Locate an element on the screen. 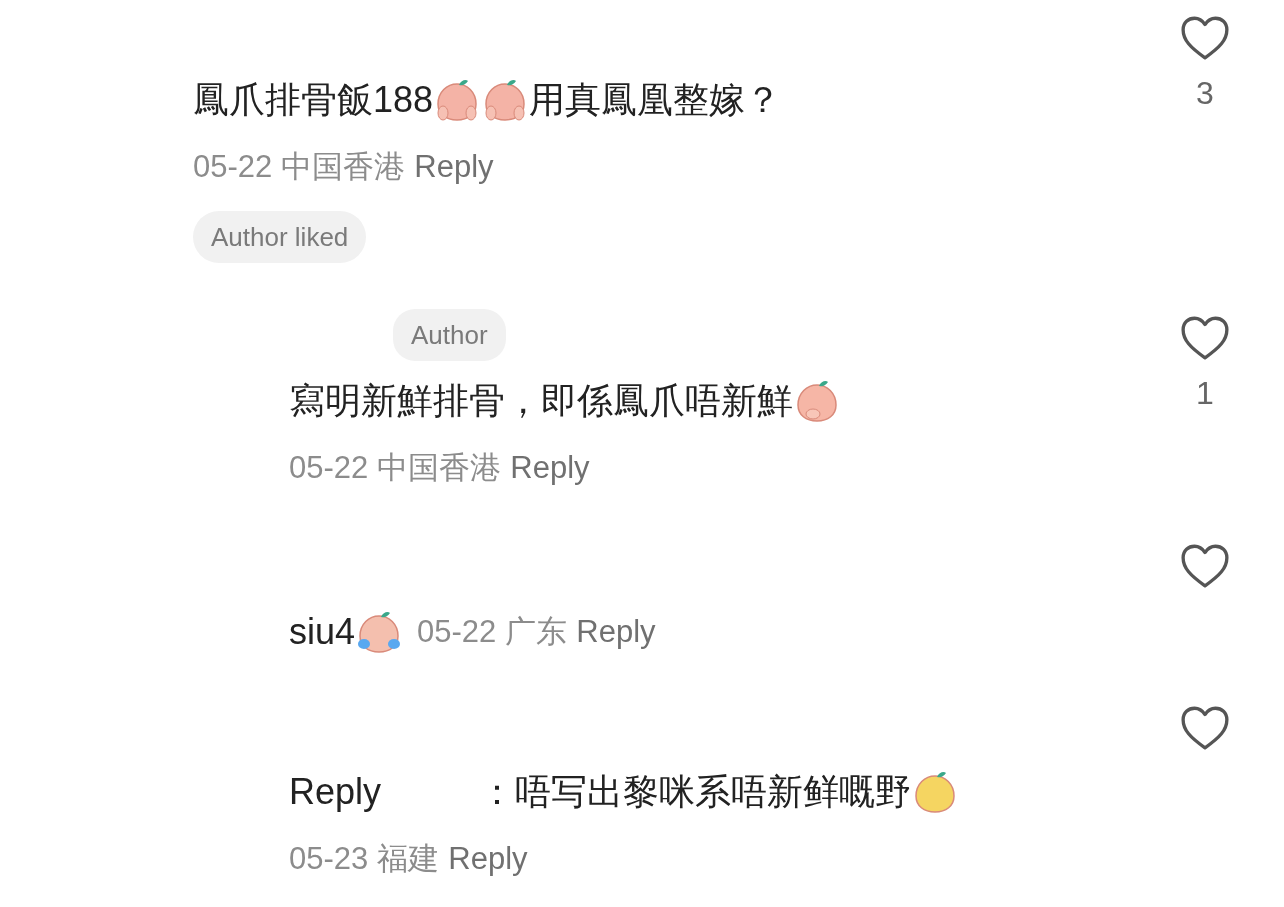  like-count: 1 is located at coordinates (1205, 393).